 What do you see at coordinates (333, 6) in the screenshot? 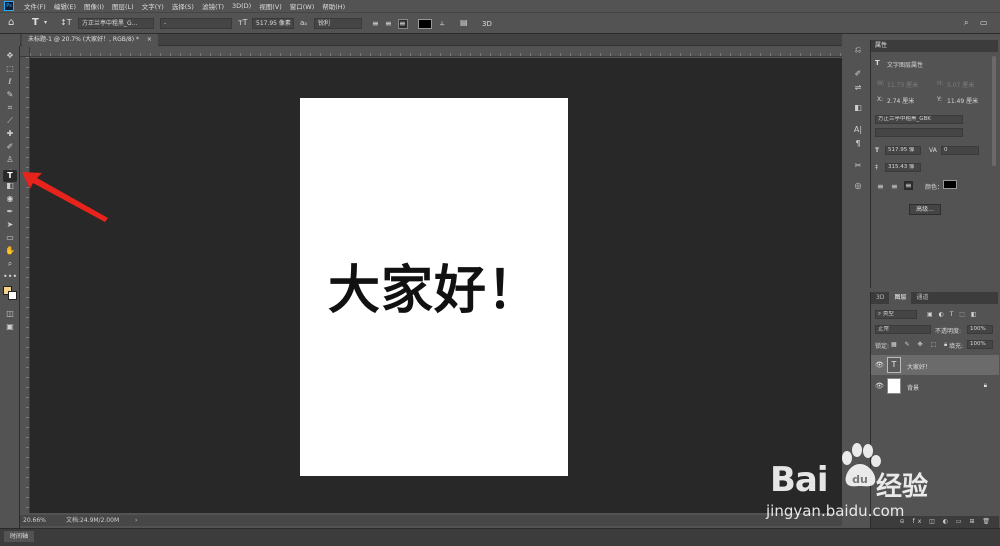
I see `menu-help: 帮助(H)` at bounding box center [333, 6].